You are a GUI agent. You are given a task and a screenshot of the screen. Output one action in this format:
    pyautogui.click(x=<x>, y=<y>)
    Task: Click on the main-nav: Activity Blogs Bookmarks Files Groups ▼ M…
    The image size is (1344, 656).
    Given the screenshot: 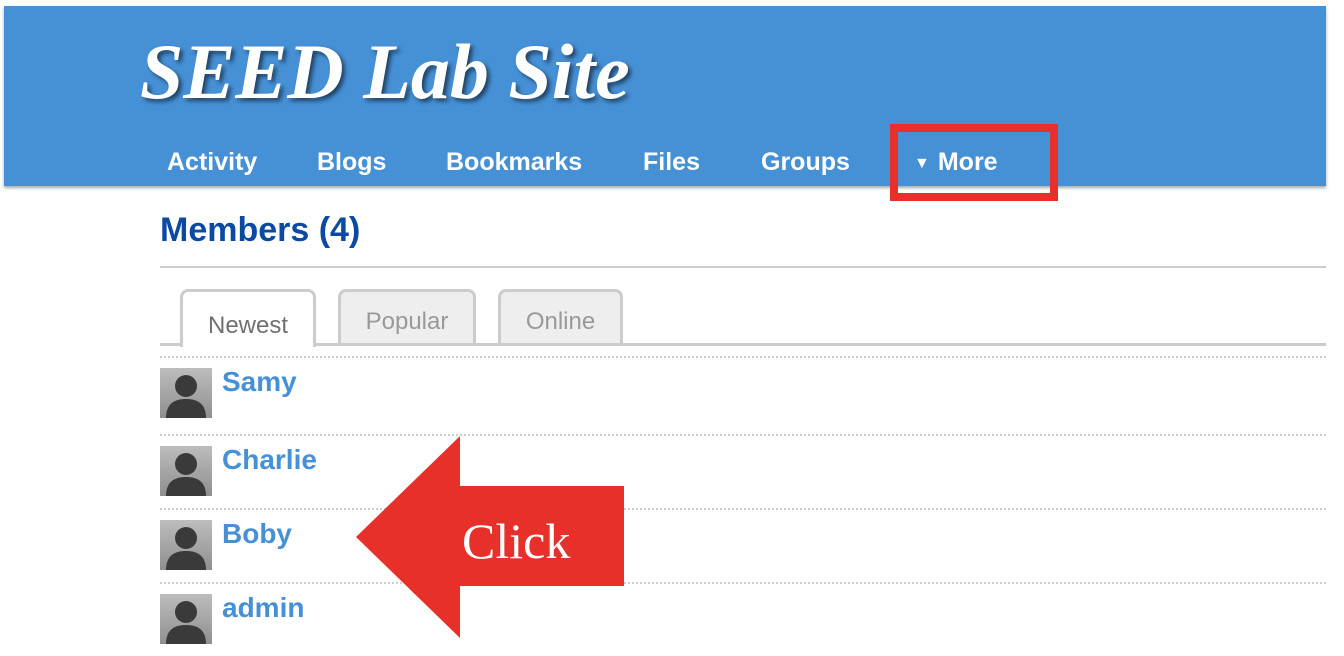 What is the action you would take?
    pyautogui.click(x=665, y=162)
    